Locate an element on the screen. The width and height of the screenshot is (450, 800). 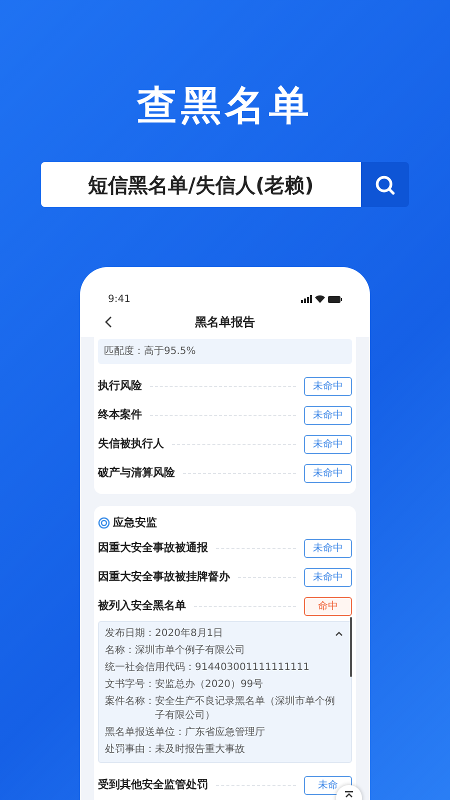
detail-value: 2020年8月1日 is located at coordinates (189, 634).